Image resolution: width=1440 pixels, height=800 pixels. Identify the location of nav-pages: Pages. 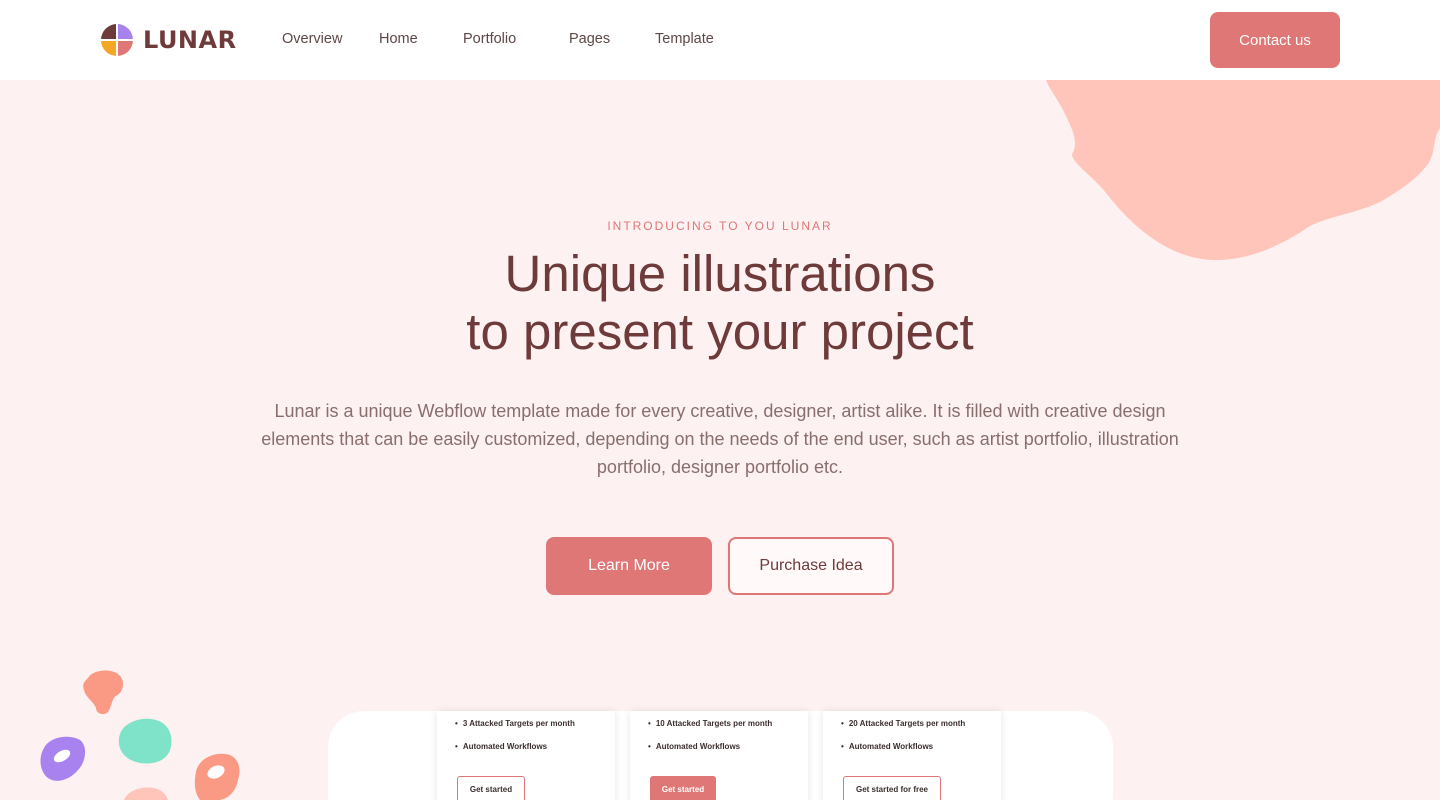
(589, 39).